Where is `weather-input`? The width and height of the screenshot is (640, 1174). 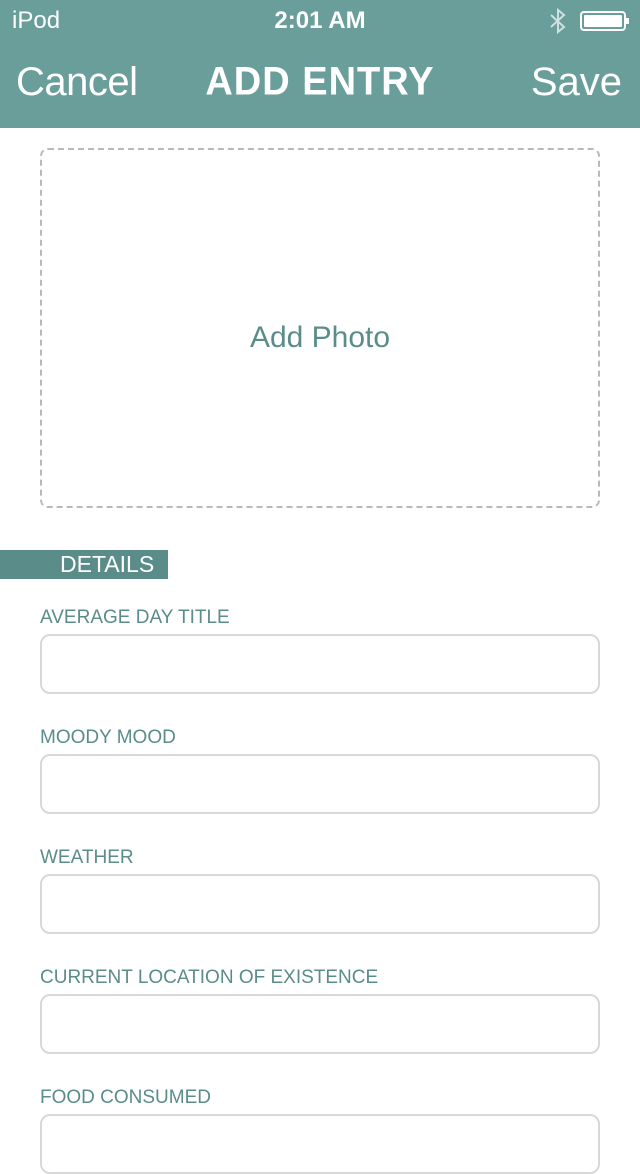
weather-input is located at coordinates (320, 904).